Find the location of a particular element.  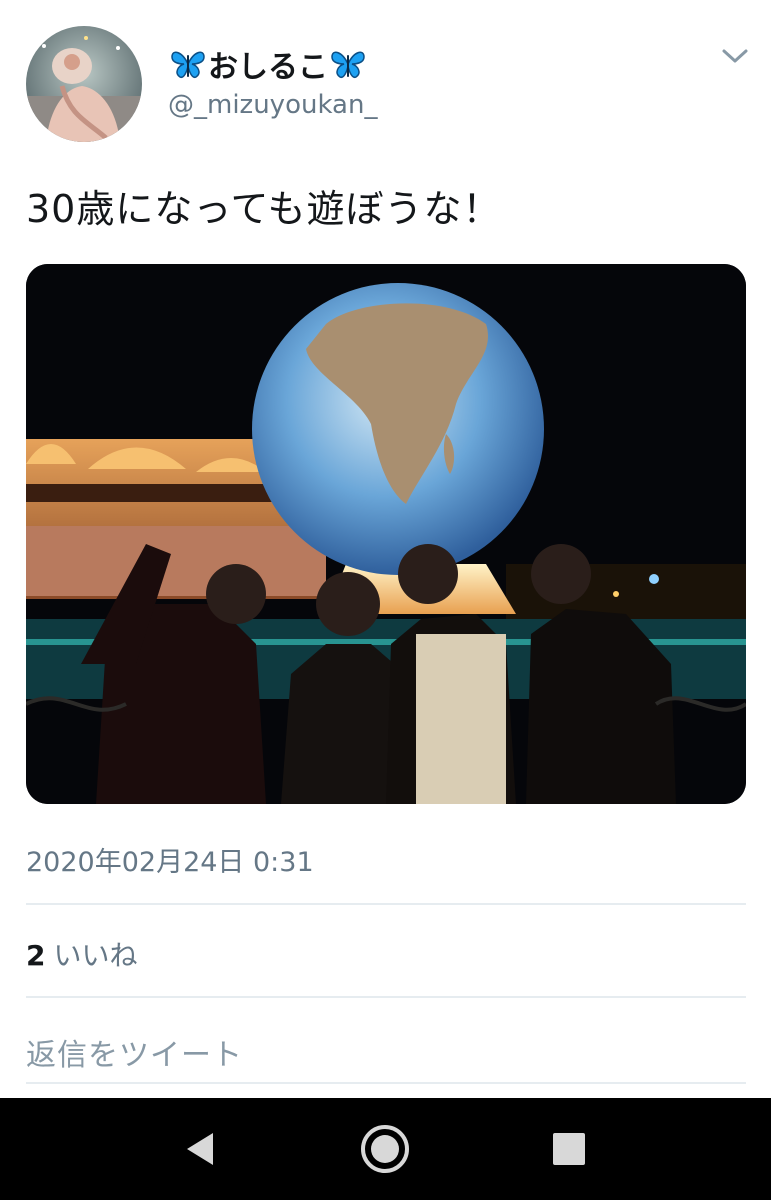

android-nav-bar is located at coordinates (385, 1149).